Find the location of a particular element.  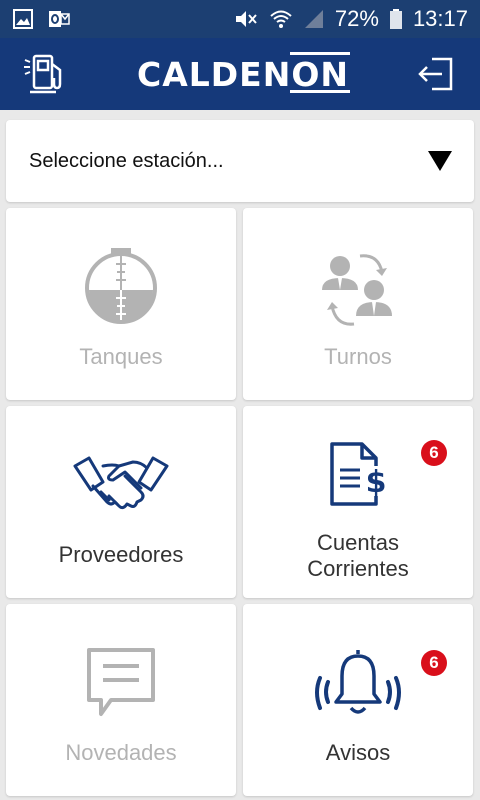

tile-cuentas-corrientes: $ 6 Cuentas Corrientes is located at coordinates (358, 502).